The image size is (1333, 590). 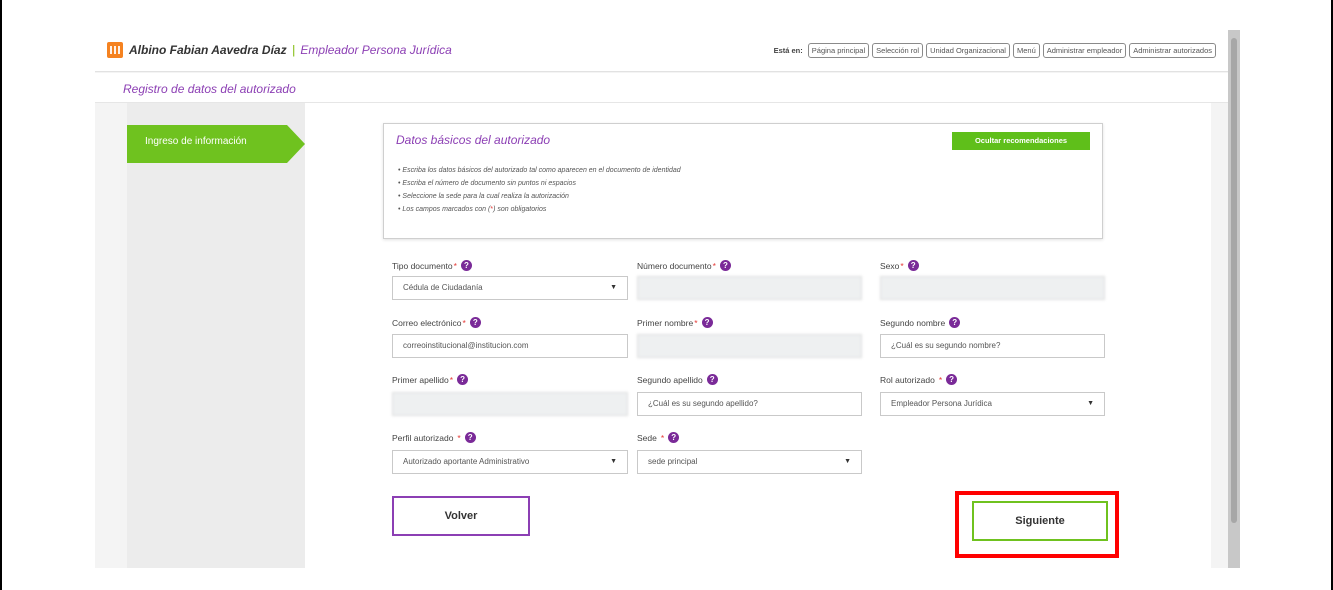 I want to click on primer-apellido-label: Primer apellido *?, so click(x=430, y=379).